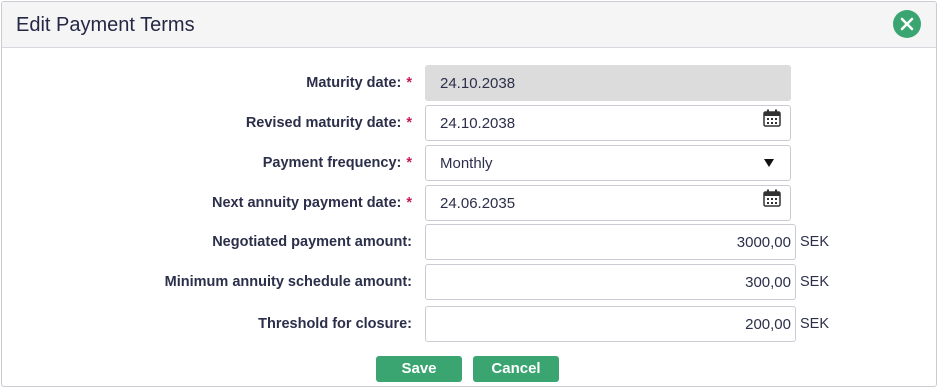 Image resolution: width=940 pixels, height=390 pixels. What do you see at coordinates (478, 203) in the screenshot?
I see `next-annuity-payment-date-value: 24.06.2035` at bounding box center [478, 203].